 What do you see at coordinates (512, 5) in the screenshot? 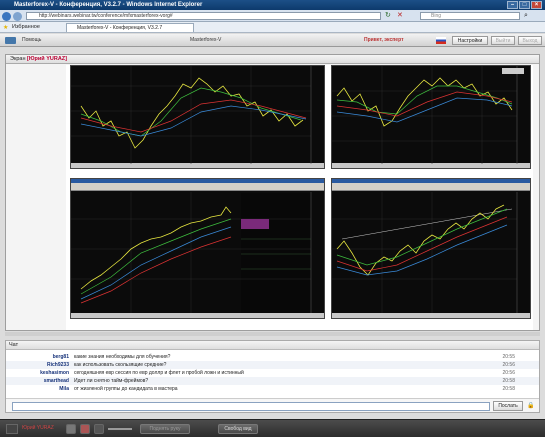
I see `minimize-button: –` at bounding box center [512, 5].